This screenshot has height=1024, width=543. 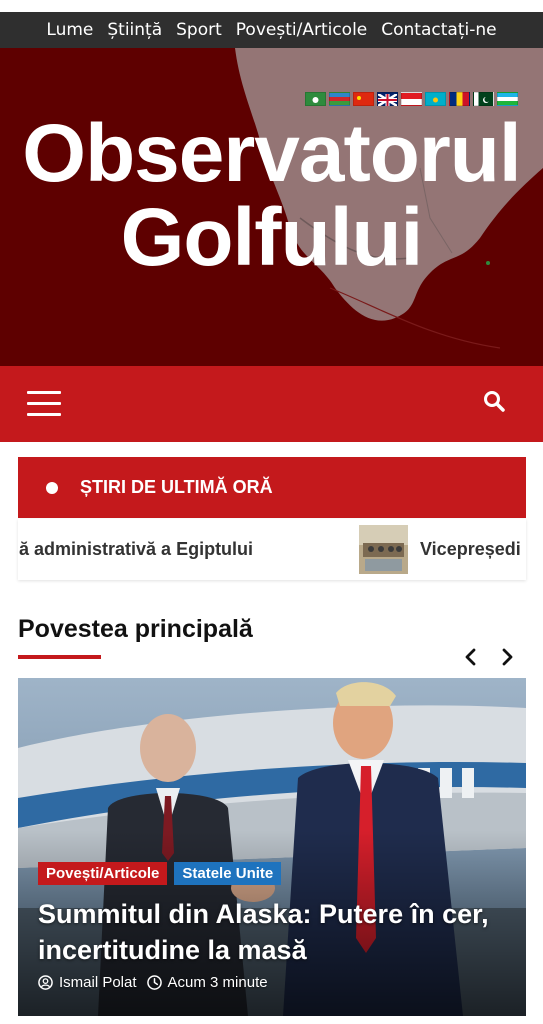 I want to click on user-icon, so click(x=45, y=982).